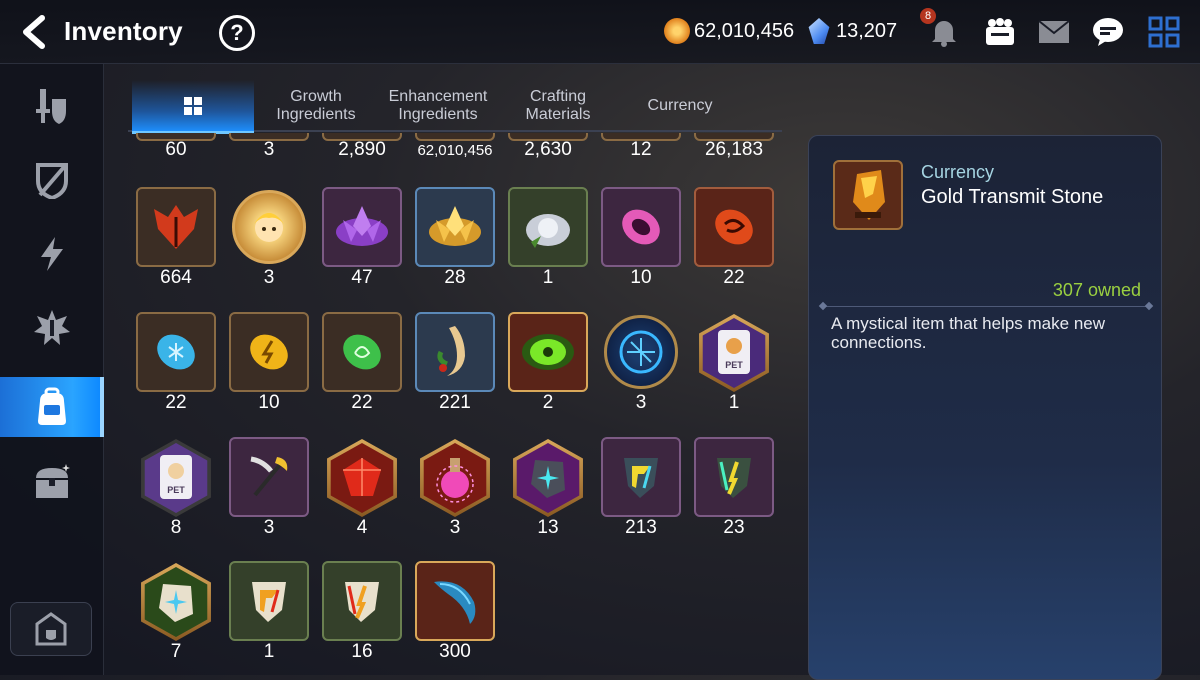 Image resolution: width=1200 pixels, height=680 pixels. What do you see at coordinates (362, 489) in the screenshot?
I see `inventory-item: 4` at bounding box center [362, 489].